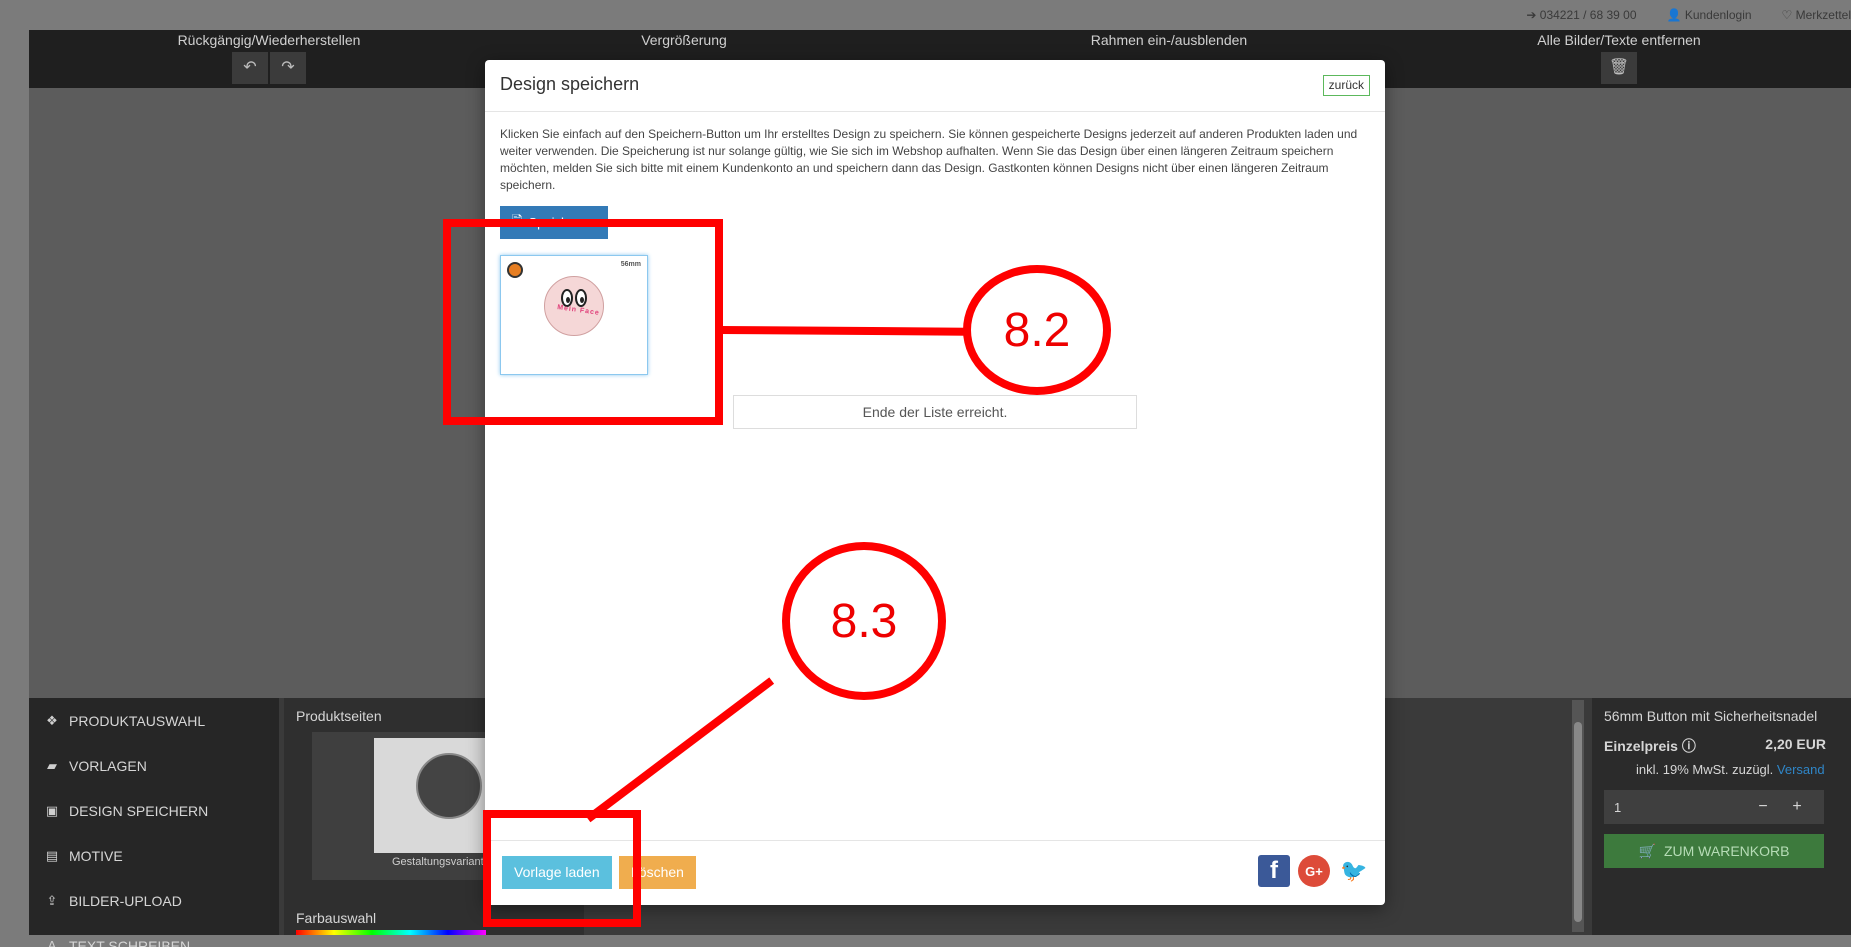 Image resolution: width=1851 pixels, height=947 pixels. What do you see at coordinates (1346, 85) in the screenshot?
I see `back-button: zurück` at bounding box center [1346, 85].